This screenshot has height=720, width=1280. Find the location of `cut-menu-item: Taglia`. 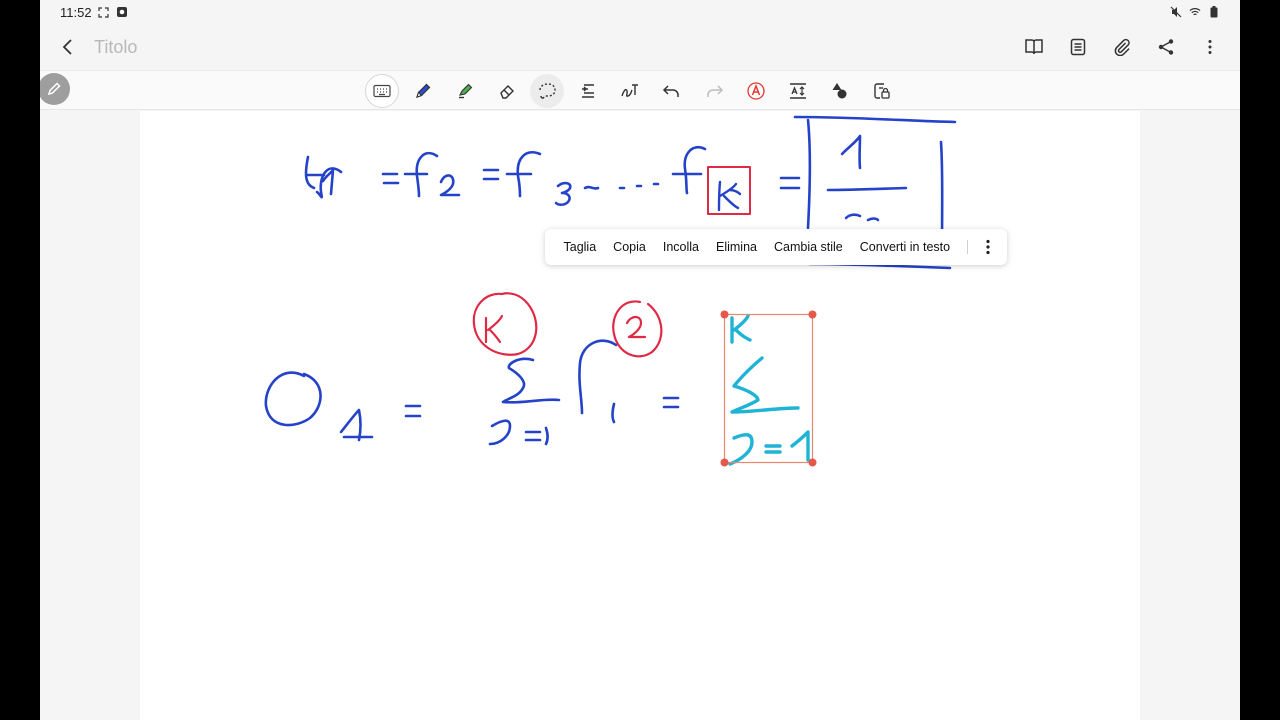

cut-menu-item: Taglia is located at coordinates (580, 247).